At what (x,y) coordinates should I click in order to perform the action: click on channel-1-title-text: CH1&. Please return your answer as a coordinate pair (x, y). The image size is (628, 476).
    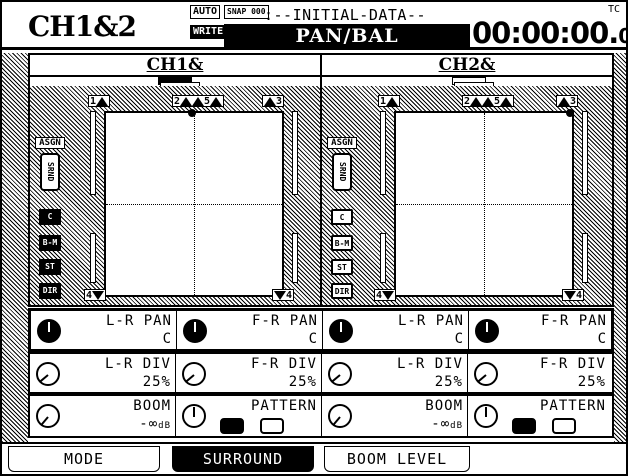
    Looking at the image, I should click on (175, 65).